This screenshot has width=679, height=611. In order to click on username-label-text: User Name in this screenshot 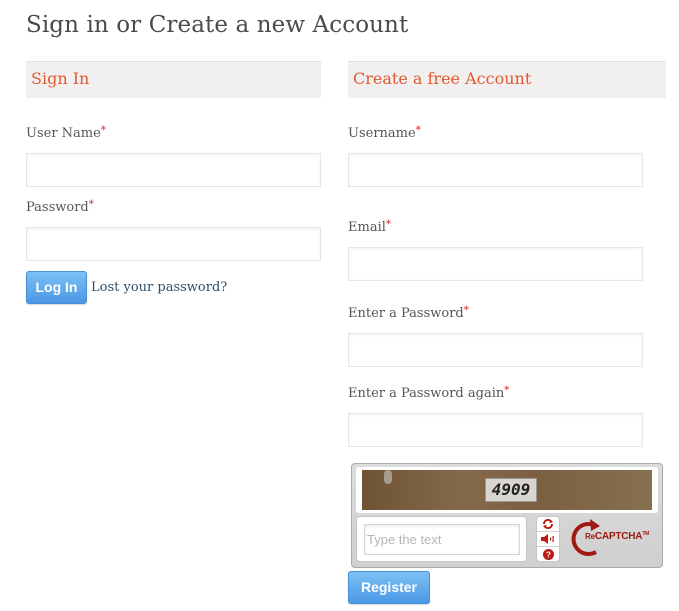, I will do `click(63, 133)`.